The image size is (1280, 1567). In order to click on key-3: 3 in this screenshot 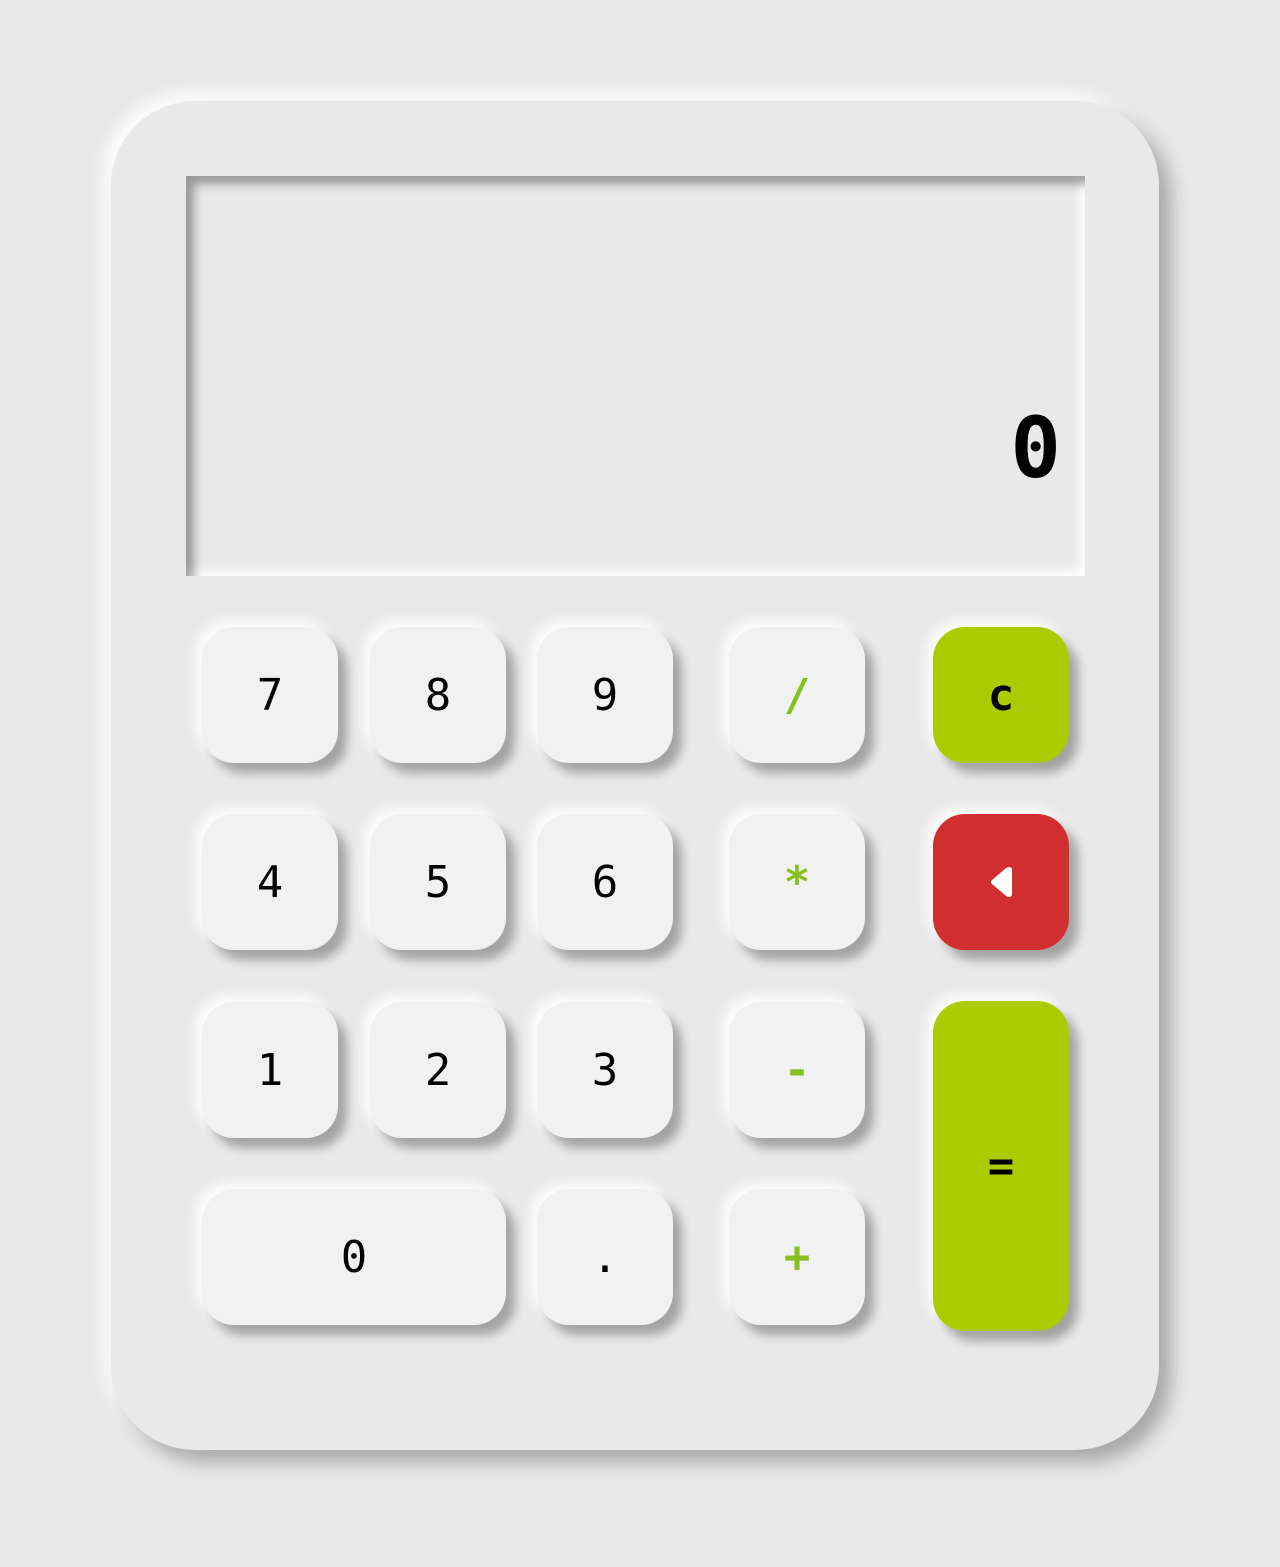, I will do `click(605, 1070)`.